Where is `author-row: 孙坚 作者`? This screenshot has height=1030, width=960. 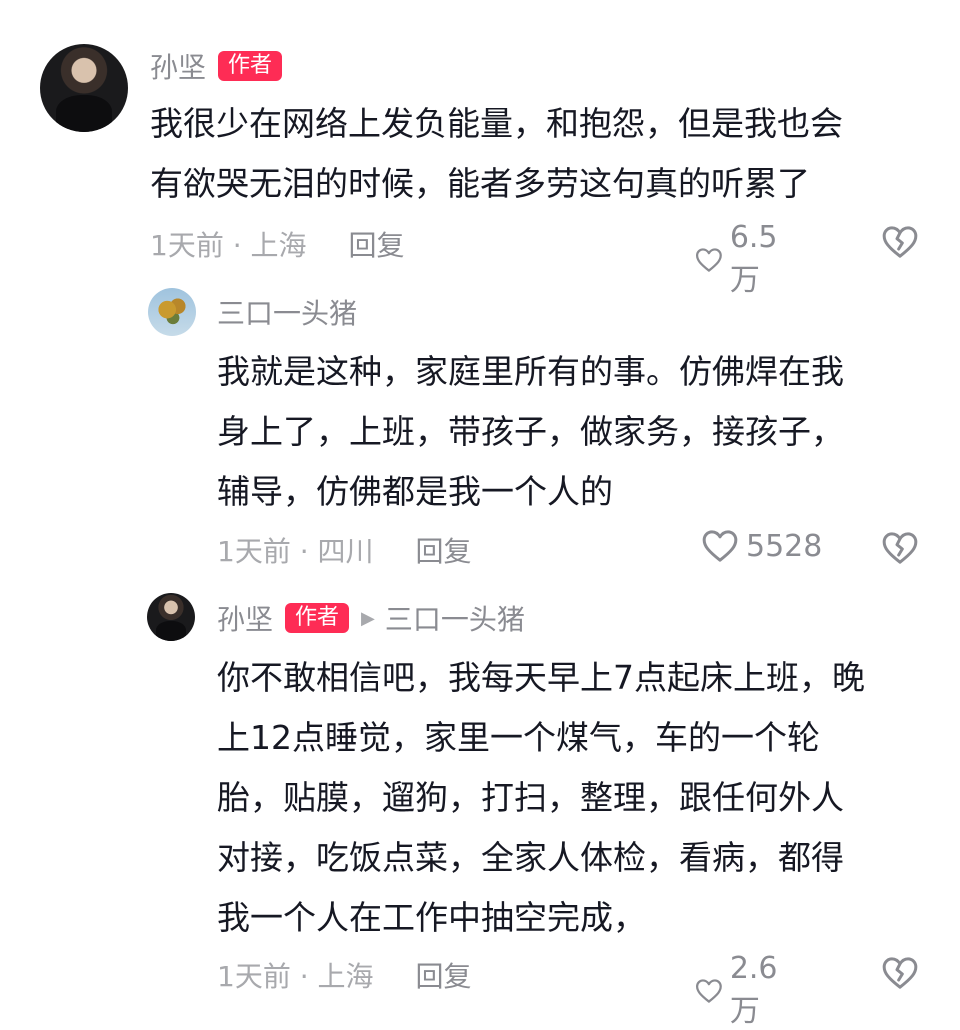
author-row: 孙坚 作者 is located at coordinates (216, 66).